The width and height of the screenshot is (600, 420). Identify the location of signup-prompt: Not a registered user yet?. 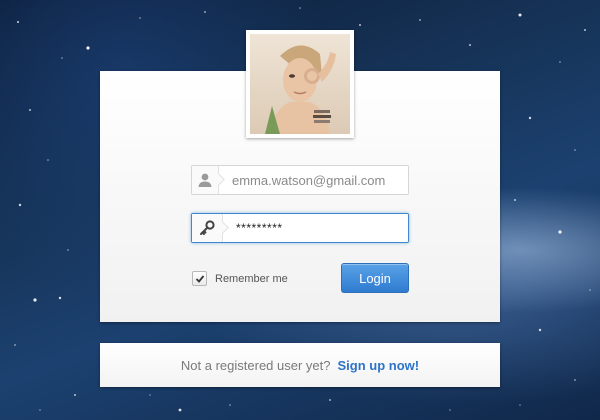
(255, 365).